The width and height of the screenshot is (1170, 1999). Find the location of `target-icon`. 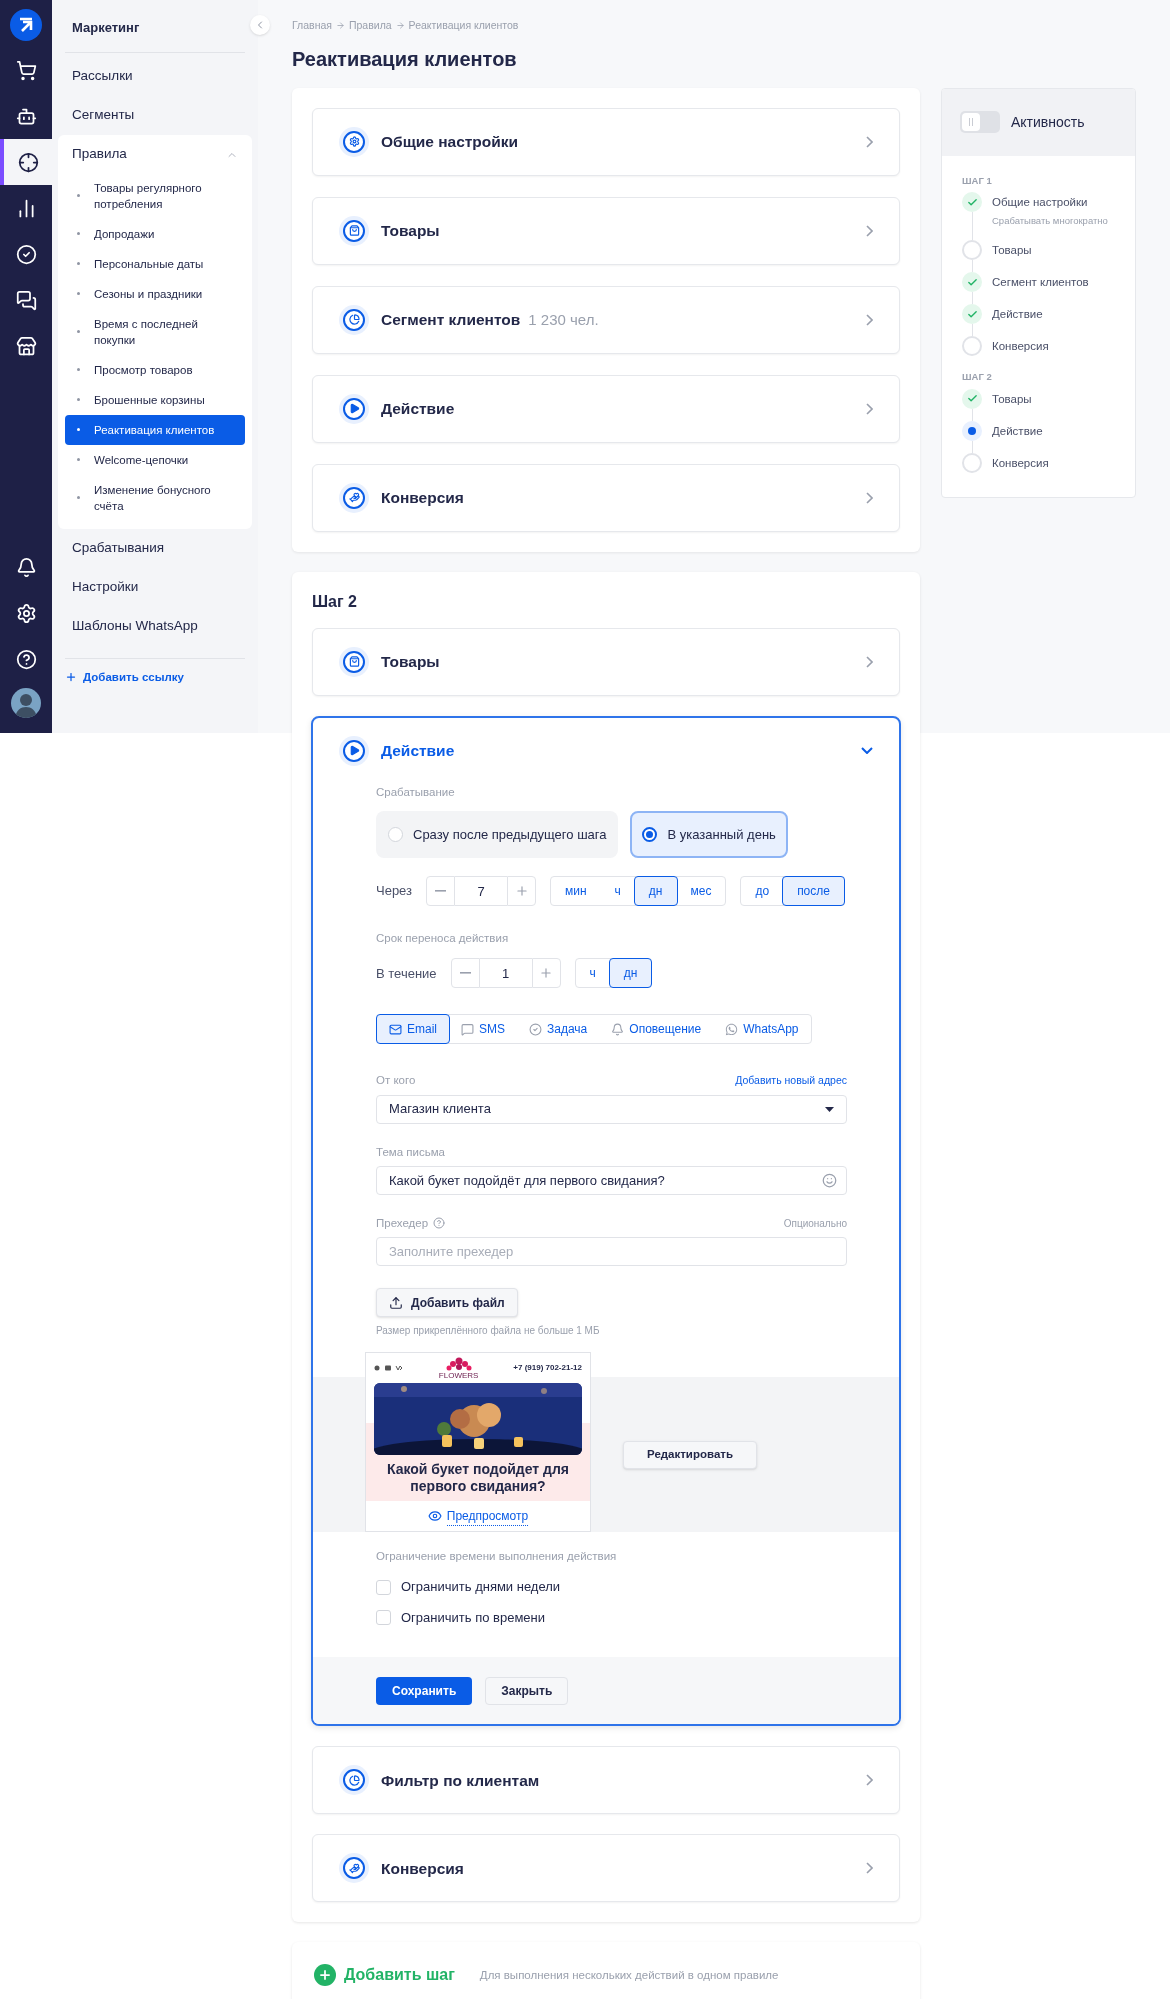

target-icon is located at coordinates (26, 162).